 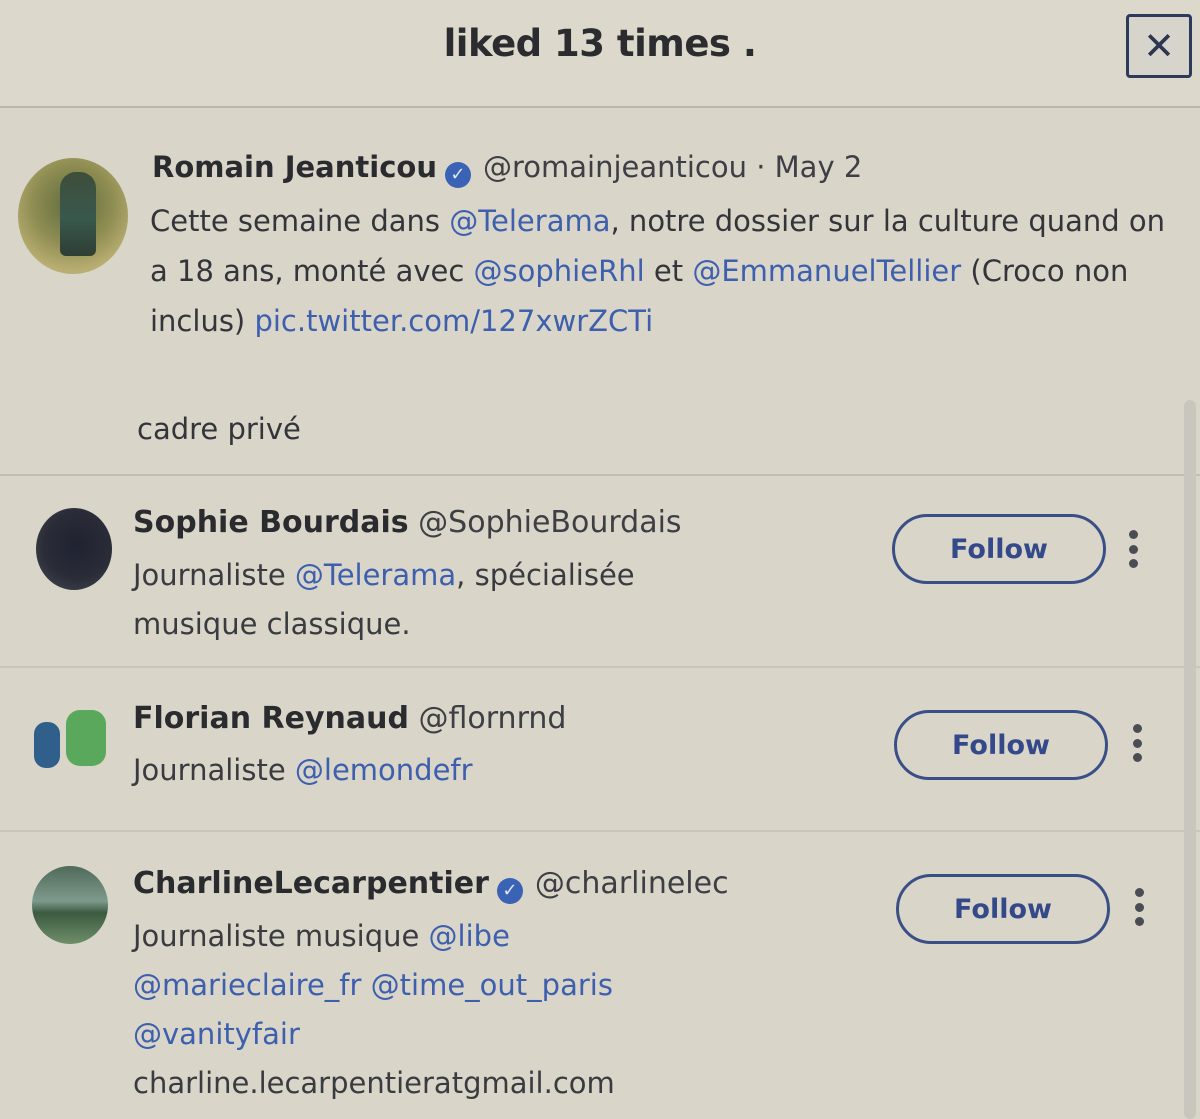 I want to click on tweet-text-part: Cette semaine dans, so click(x=300, y=221).